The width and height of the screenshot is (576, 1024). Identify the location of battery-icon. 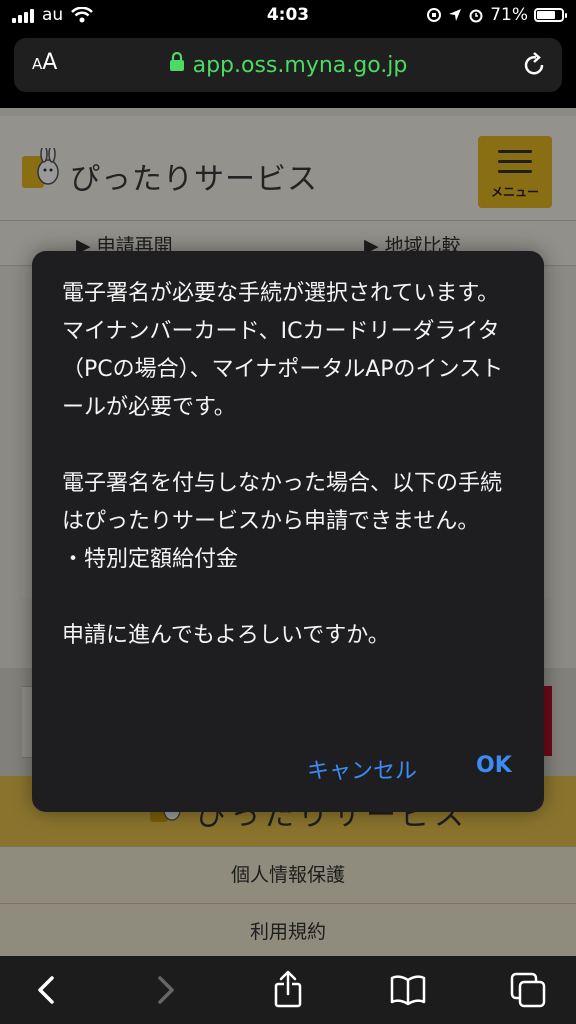
(550, 15).